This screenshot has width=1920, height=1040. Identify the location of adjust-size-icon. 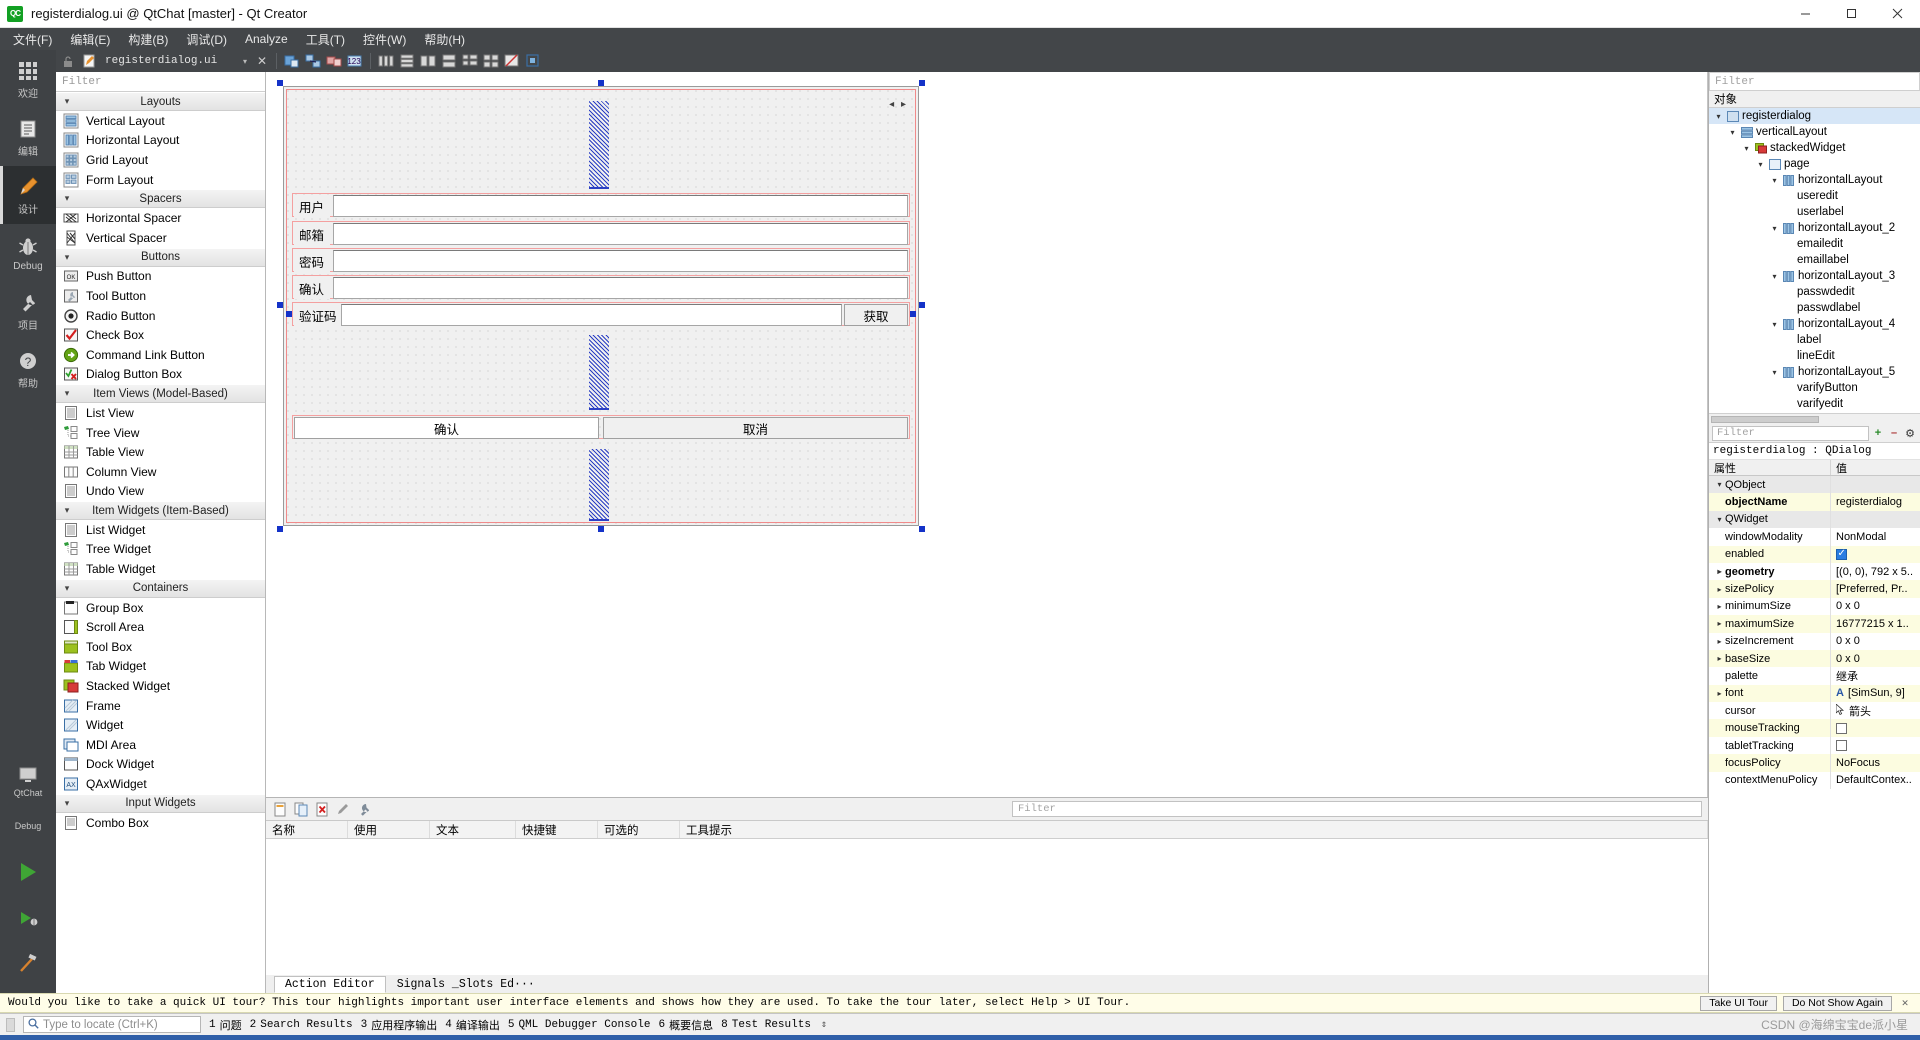
(533, 61).